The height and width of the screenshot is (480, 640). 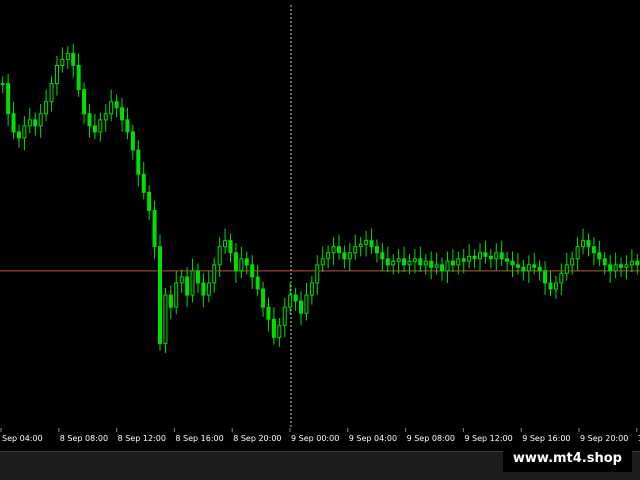 I want to click on x-tick-label: 9 Sep 00:00, so click(x=315, y=438).